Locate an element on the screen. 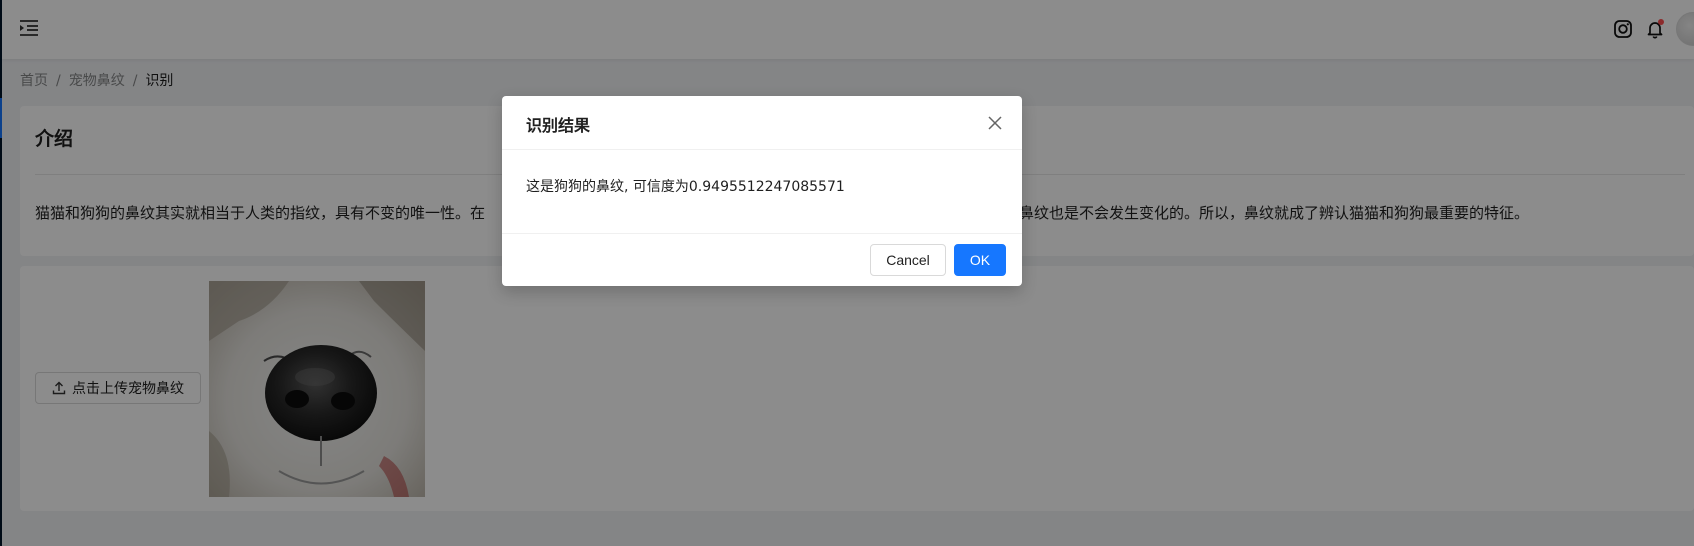 The height and width of the screenshot is (546, 1694). modal-footer: Cancel OK is located at coordinates (762, 259).